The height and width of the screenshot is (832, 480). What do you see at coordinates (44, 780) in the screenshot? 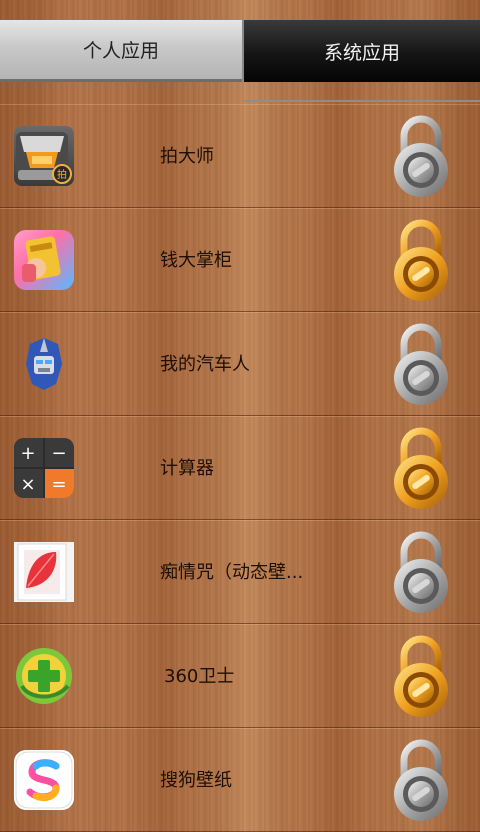
I see `sogou-app-icon` at bounding box center [44, 780].